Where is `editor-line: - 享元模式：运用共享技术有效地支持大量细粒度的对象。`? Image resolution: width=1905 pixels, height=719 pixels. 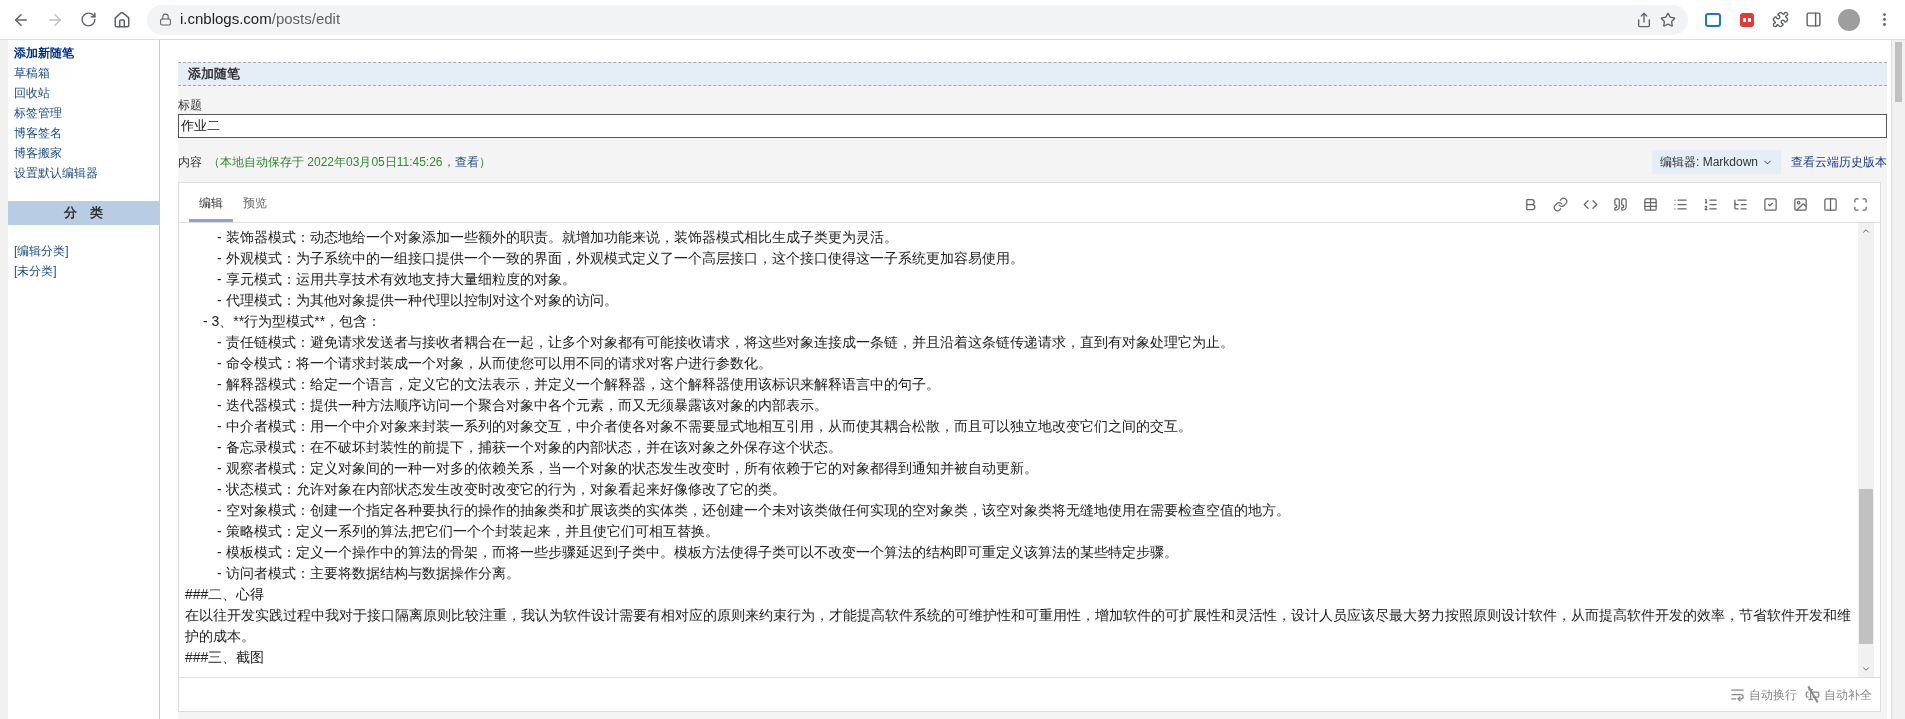 editor-line: - 享元模式：运用共享技术有效地支持大量细粒度的对象。 is located at coordinates (396, 279).